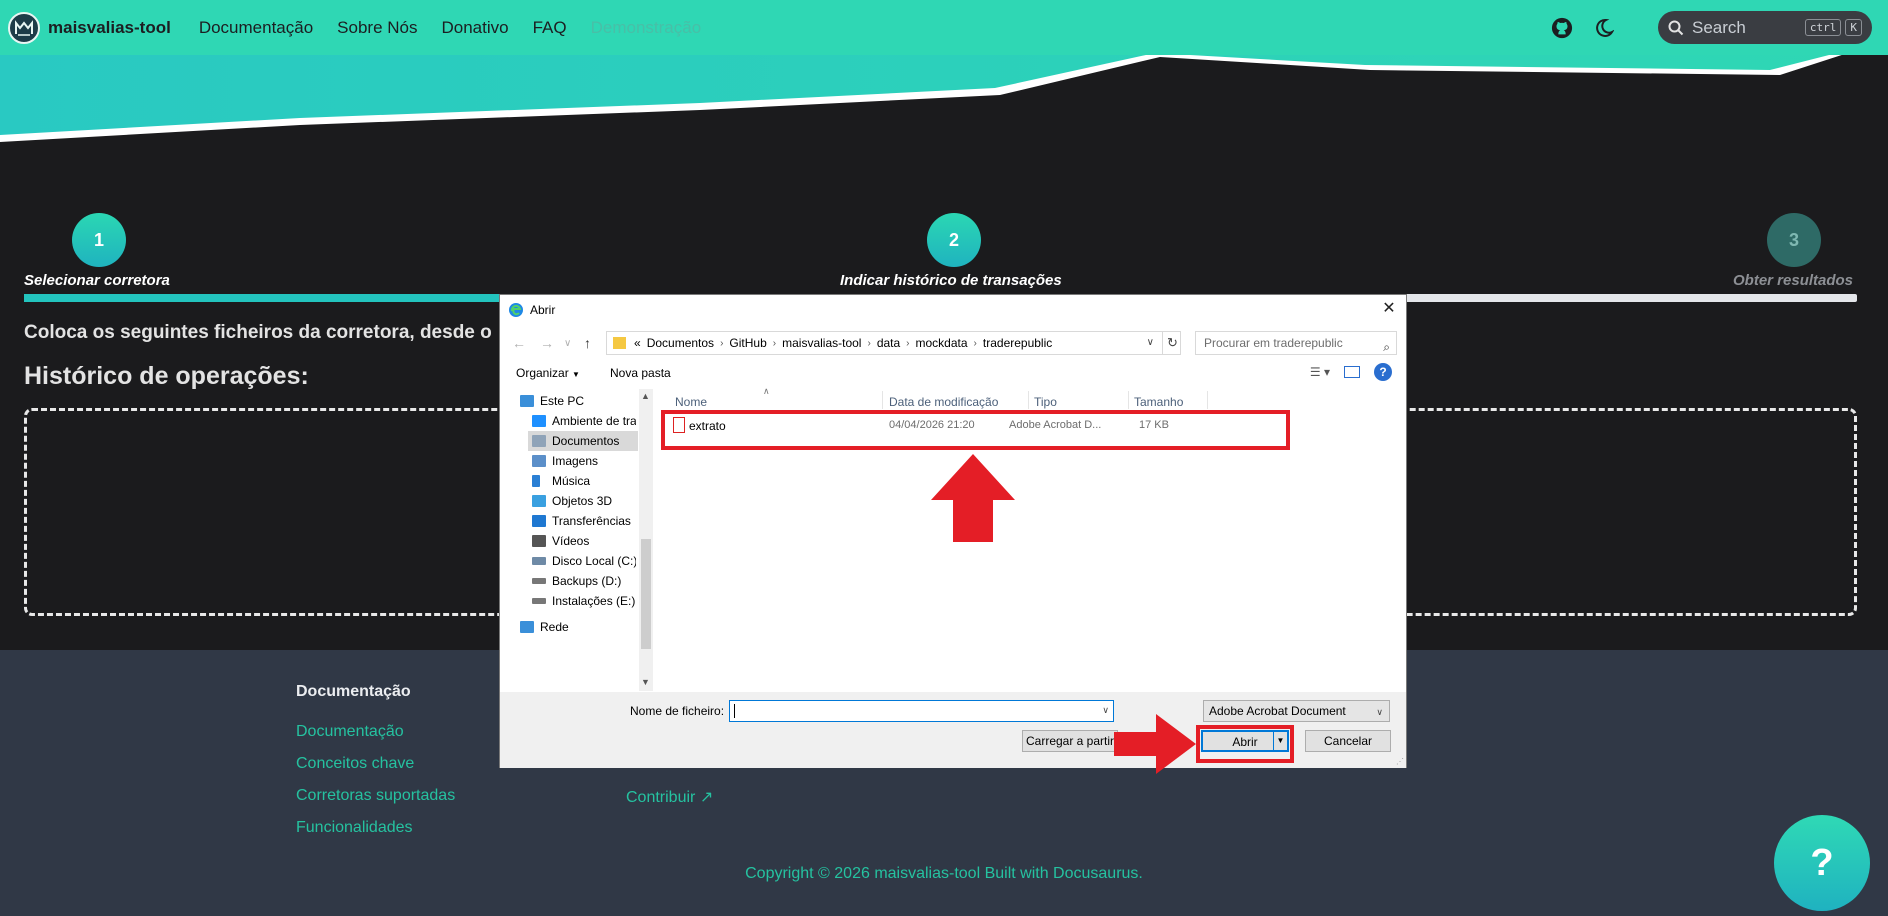 This screenshot has height=916, width=1888. What do you see at coordinates (571, 481) in the screenshot?
I see `nav-item-label: Música` at bounding box center [571, 481].